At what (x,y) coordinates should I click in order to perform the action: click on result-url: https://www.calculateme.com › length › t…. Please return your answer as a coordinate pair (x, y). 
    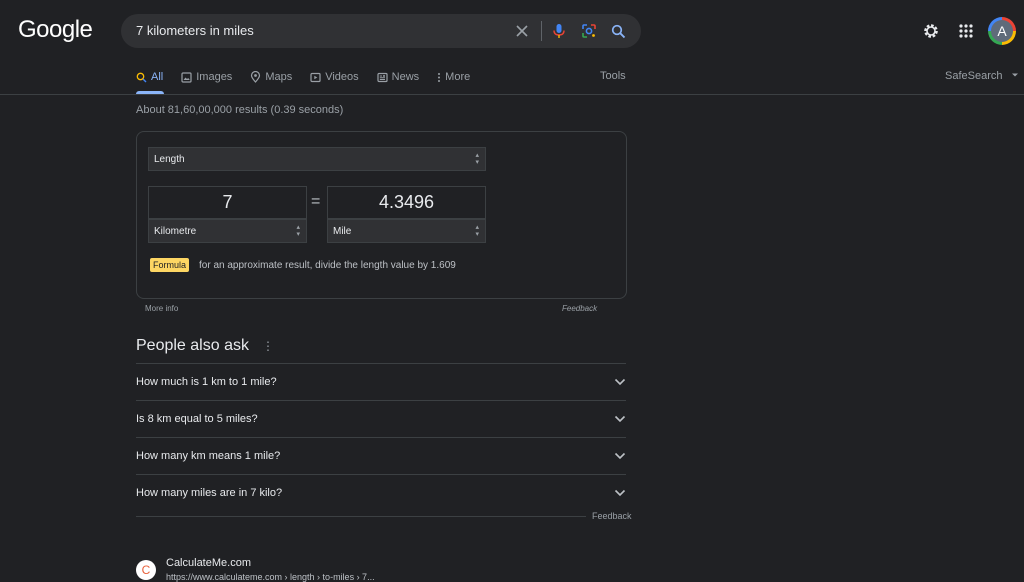
    Looking at the image, I should click on (270, 577).